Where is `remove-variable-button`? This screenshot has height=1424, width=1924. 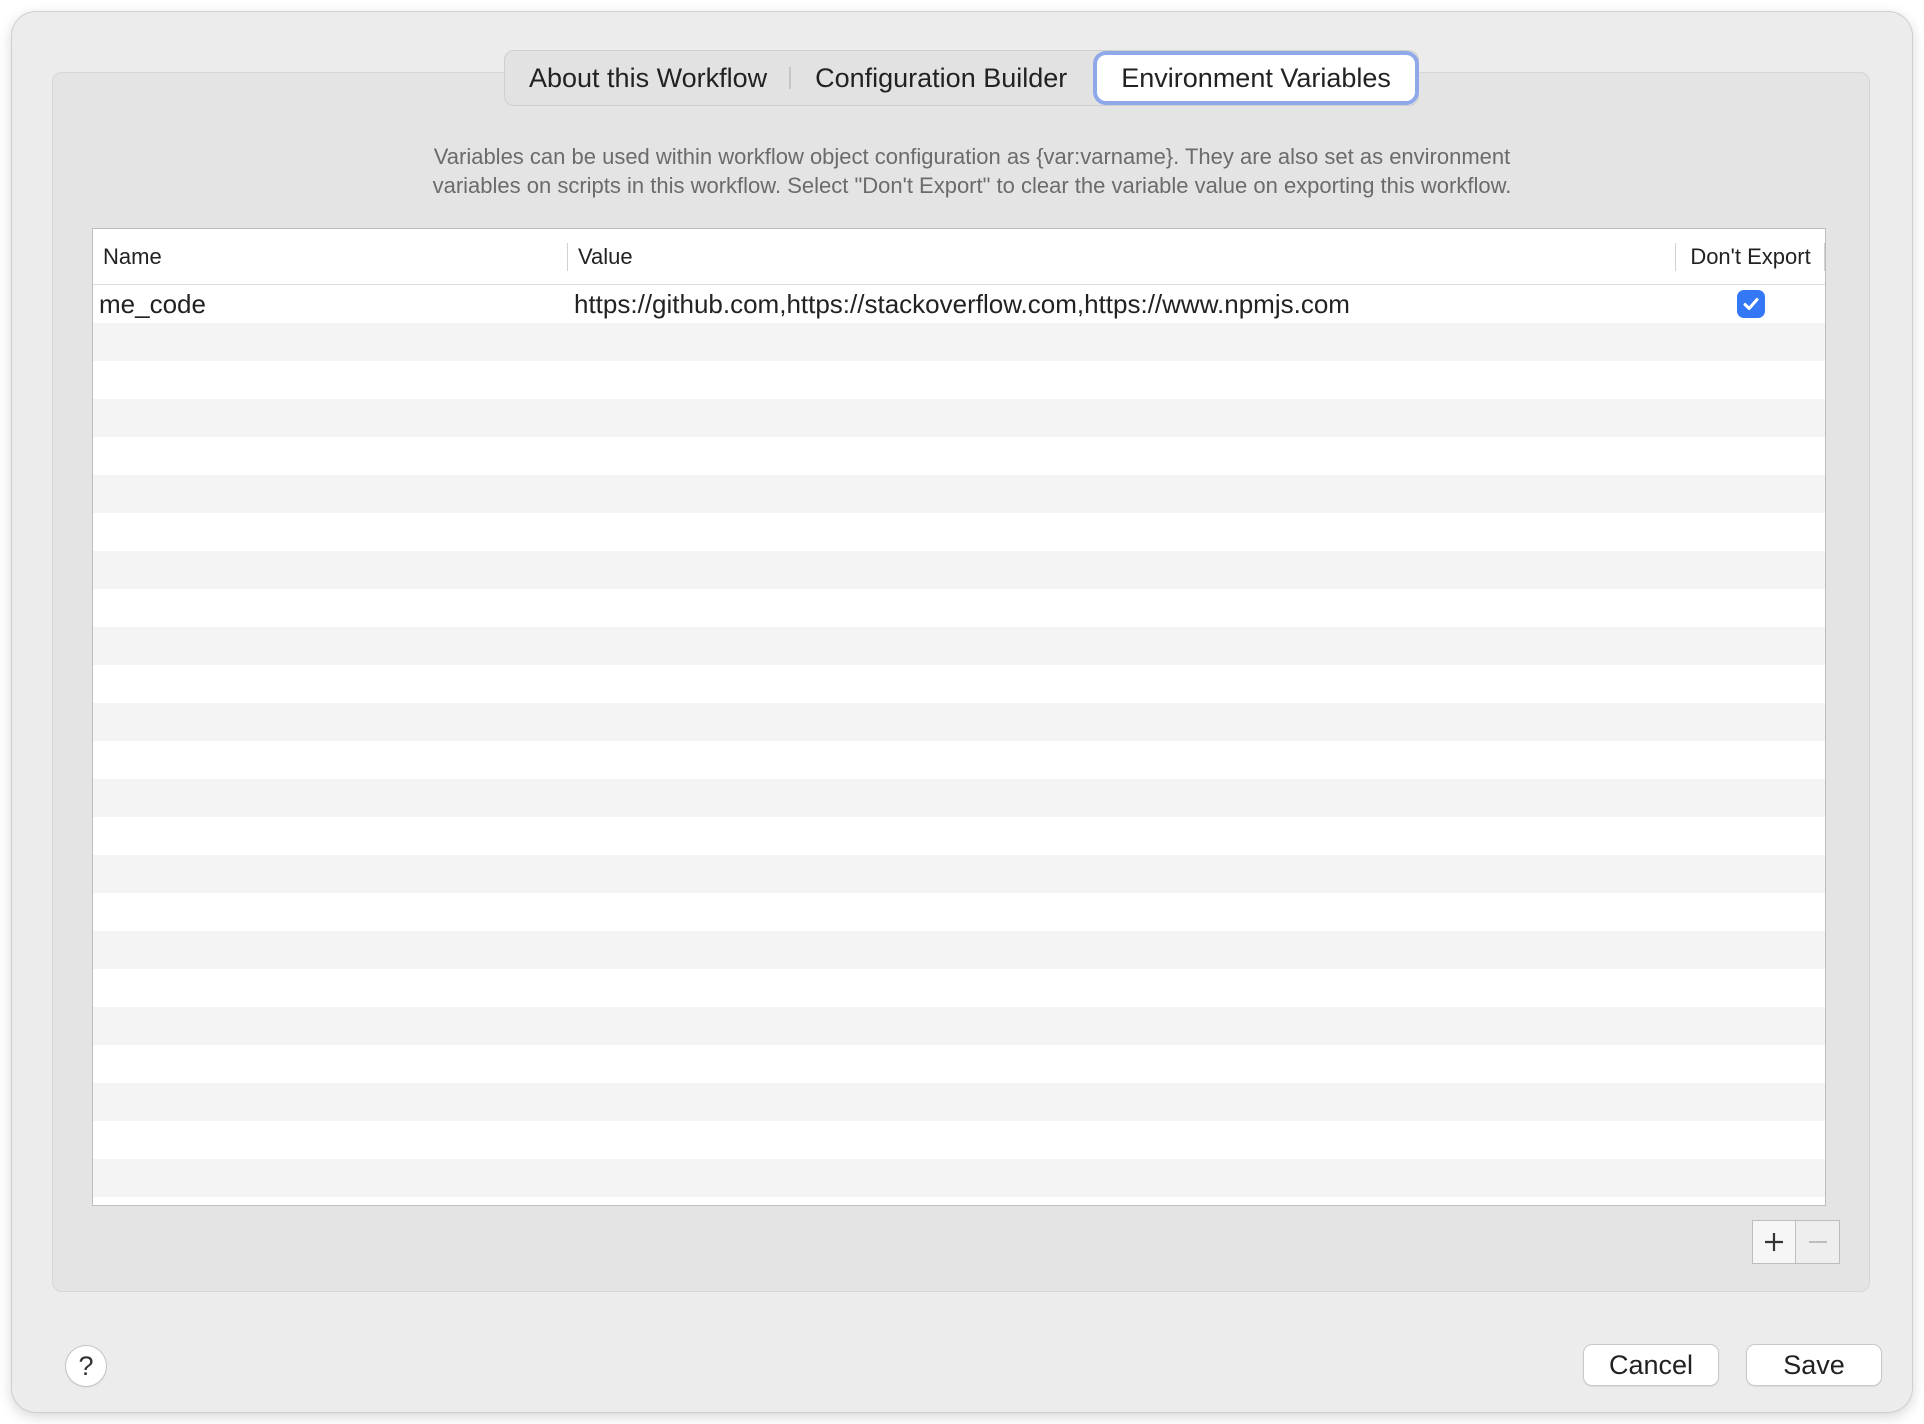 remove-variable-button is located at coordinates (1817, 1242).